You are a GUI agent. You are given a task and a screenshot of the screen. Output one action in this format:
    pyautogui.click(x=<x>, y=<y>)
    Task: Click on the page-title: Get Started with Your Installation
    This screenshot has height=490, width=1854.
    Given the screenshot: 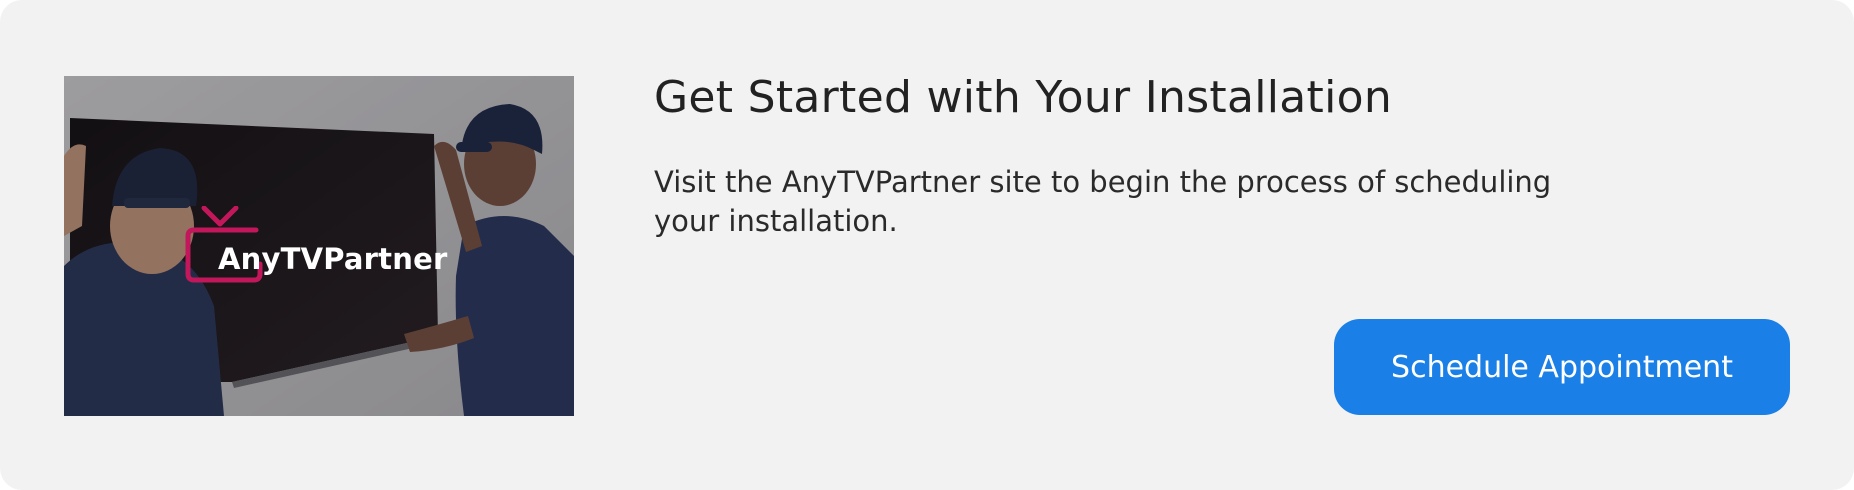 What is the action you would take?
    pyautogui.click(x=1023, y=97)
    